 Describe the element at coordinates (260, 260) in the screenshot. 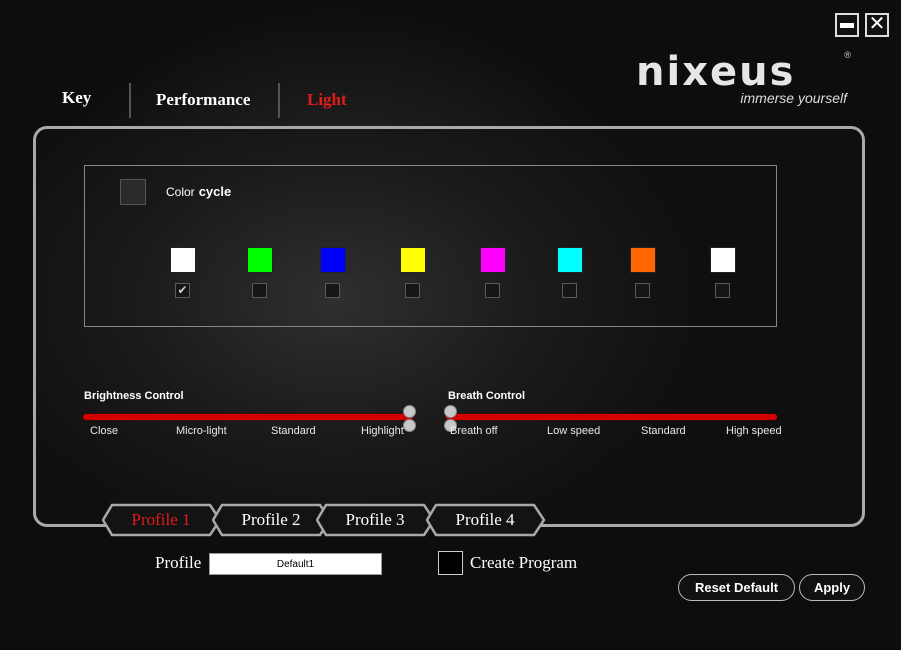

I see `color-swatch-green` at that location.